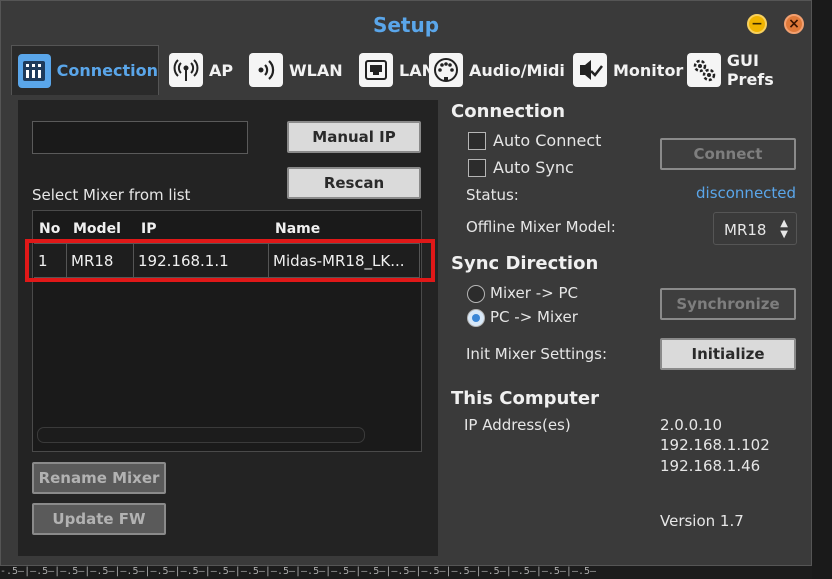 This screenshot has width=832, height=579. I want to click on auto-sync-label: Auto Sync, so click(533, 167).